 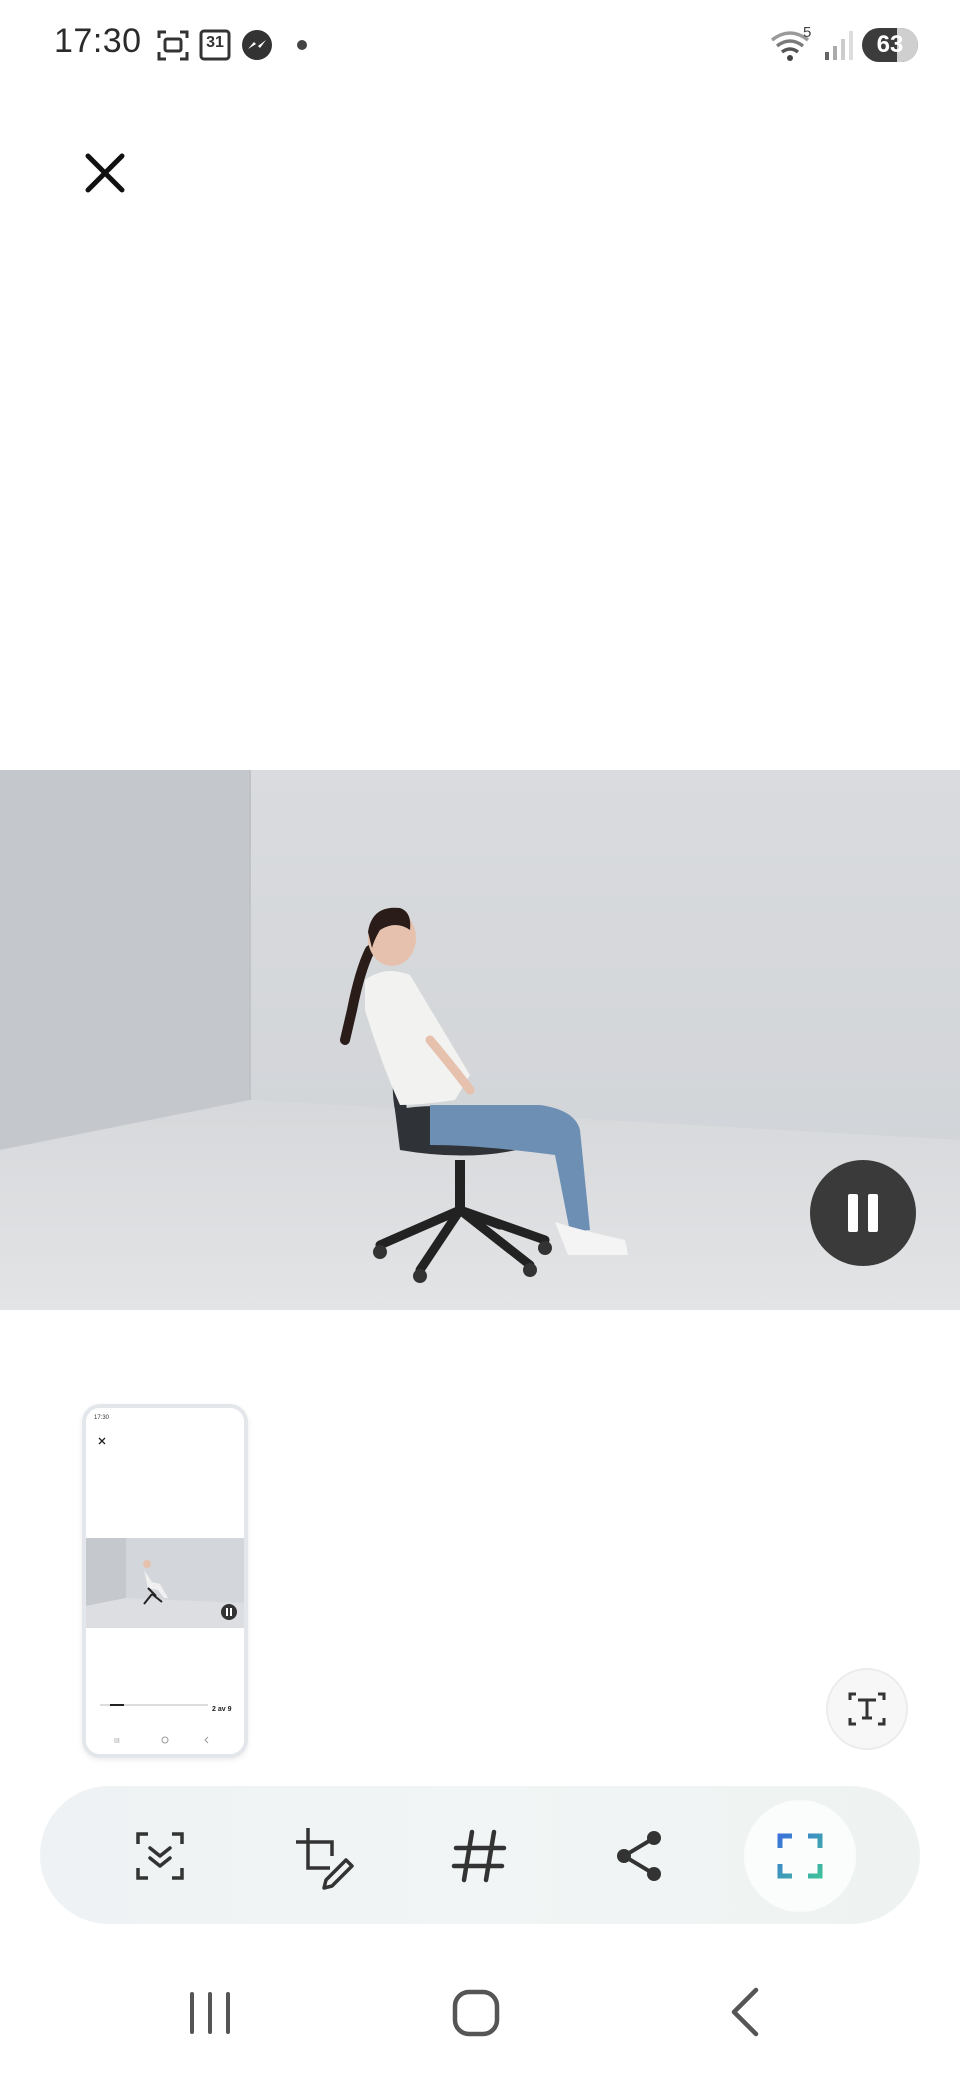 What do you see at coordinates (222, 1709) in the screenshot?
I see `thumbnail-page-indicator: 2 av 9` at bounding box center [222, 1709].